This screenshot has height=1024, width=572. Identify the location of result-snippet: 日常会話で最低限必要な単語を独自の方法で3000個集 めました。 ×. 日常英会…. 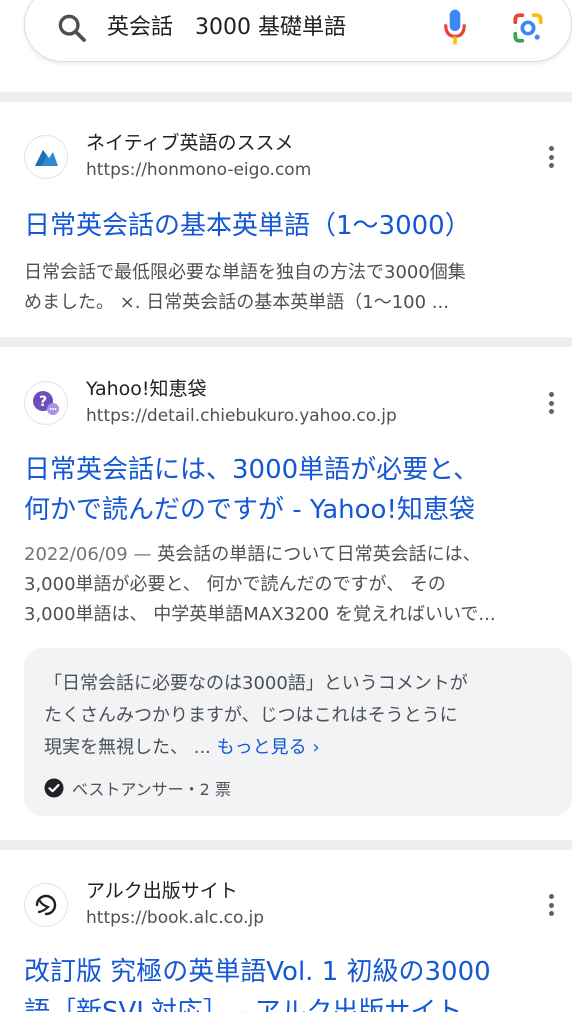
(289, 288).